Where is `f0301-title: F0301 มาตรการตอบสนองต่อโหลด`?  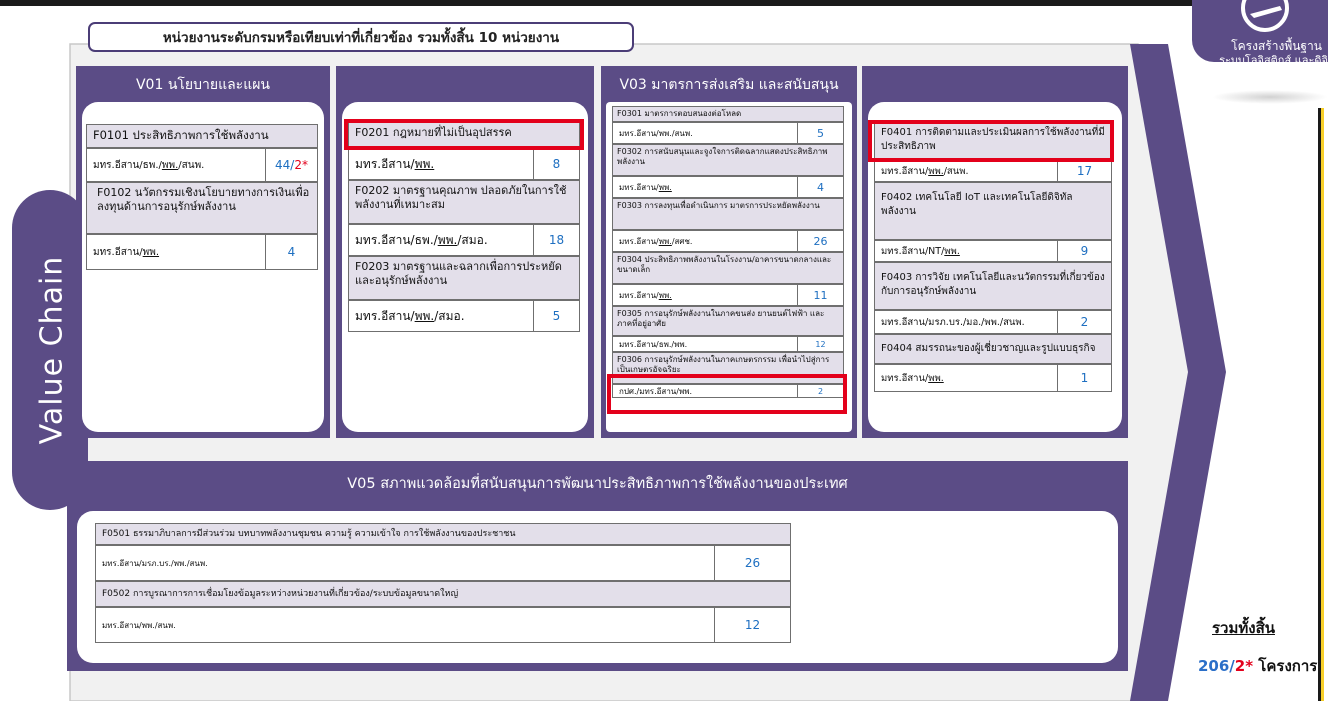 f0301-title: F0301 มาตรการตอบสนองต่อโหลด is located at coordinates (728, 114).